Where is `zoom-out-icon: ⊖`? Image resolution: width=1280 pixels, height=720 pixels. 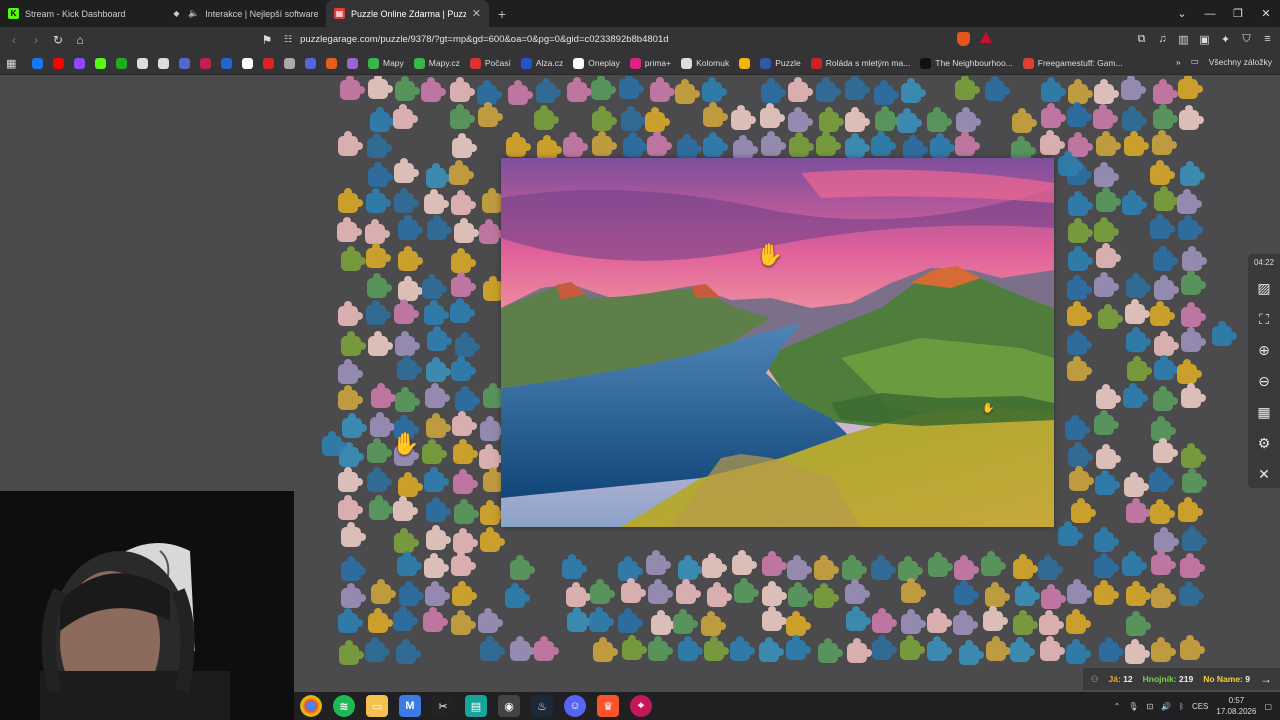
zoom-out-icon: ⊖ is located at coordinates (1264, 381).